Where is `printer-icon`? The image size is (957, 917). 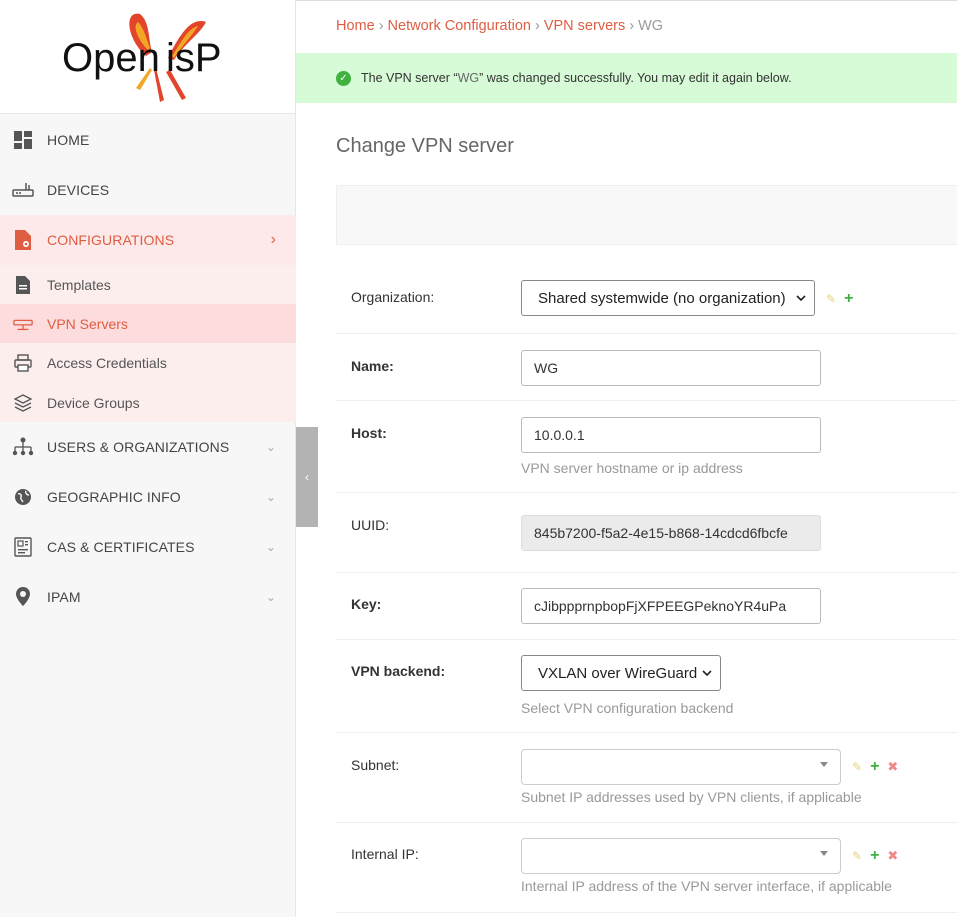 printer-icon is located at coordinates (23, 363).